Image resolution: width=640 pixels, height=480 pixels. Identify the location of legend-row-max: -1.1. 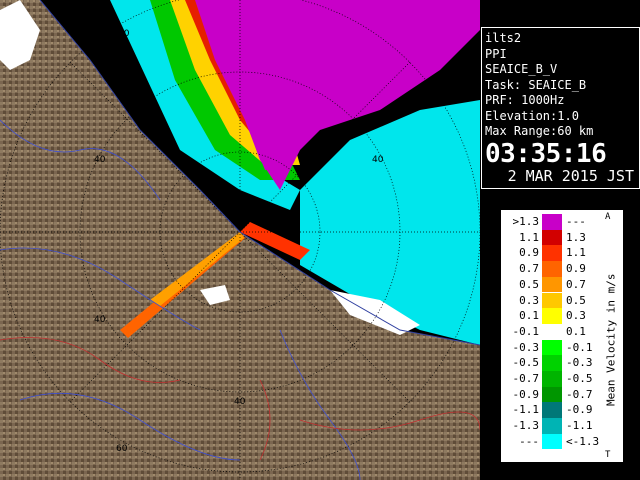
(579, 426).